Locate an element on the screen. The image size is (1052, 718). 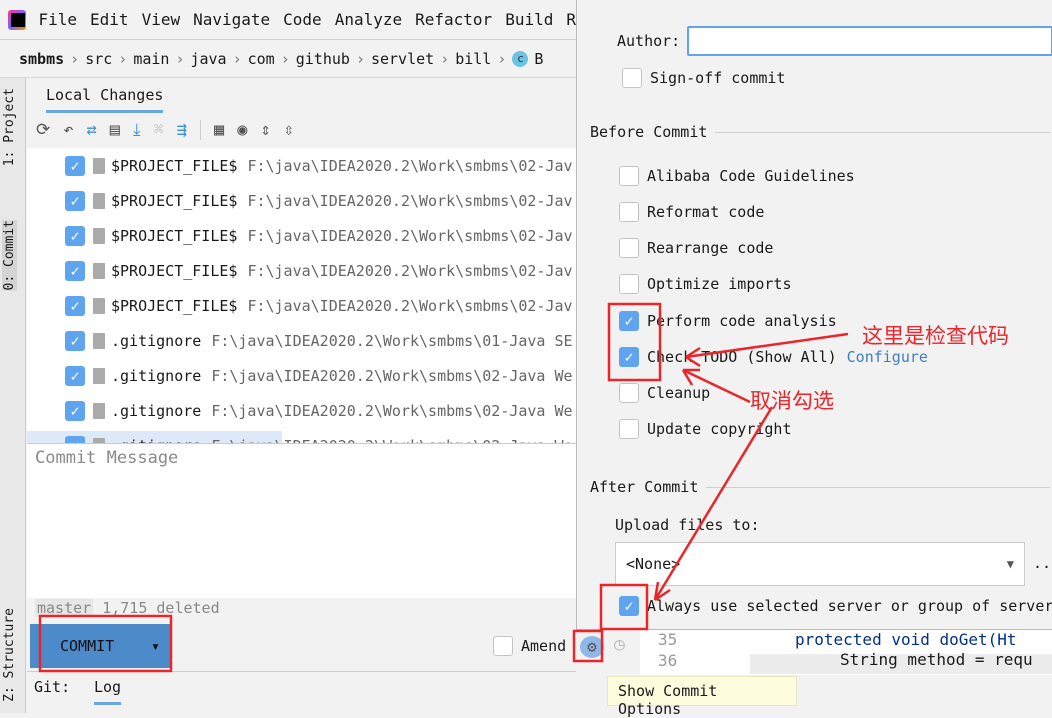
rollback-icon: ↶ is located at coordinates (68, 130).